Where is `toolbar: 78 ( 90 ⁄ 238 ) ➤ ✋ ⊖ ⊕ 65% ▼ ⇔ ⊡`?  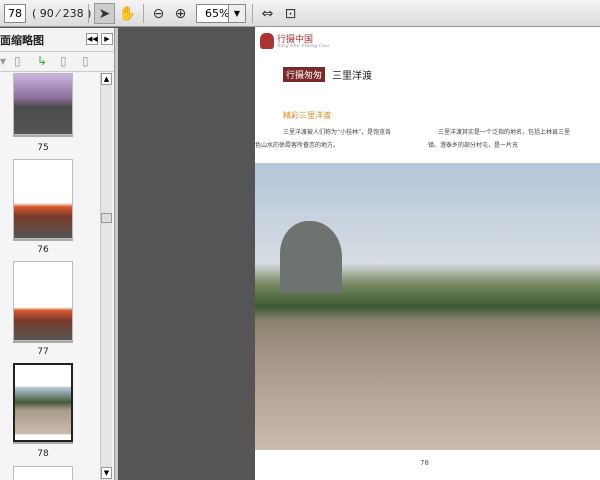
toolbar: 78 ( 90 ⁄ 238 ) ➤ ✋ ⊖ ⊕ 65% ▼ ⇔ ⊡ is located at coordinates (300, 13).